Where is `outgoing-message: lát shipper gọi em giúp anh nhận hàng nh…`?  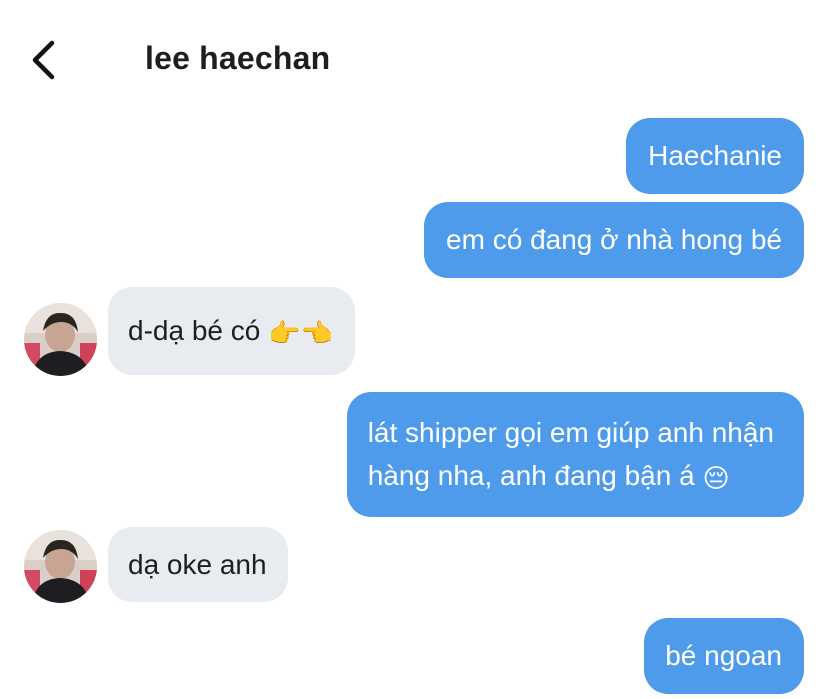
outgoing-message: lát shipper gọi em giúp anh nhận hàng nh… is located at coordinates (575, 454).